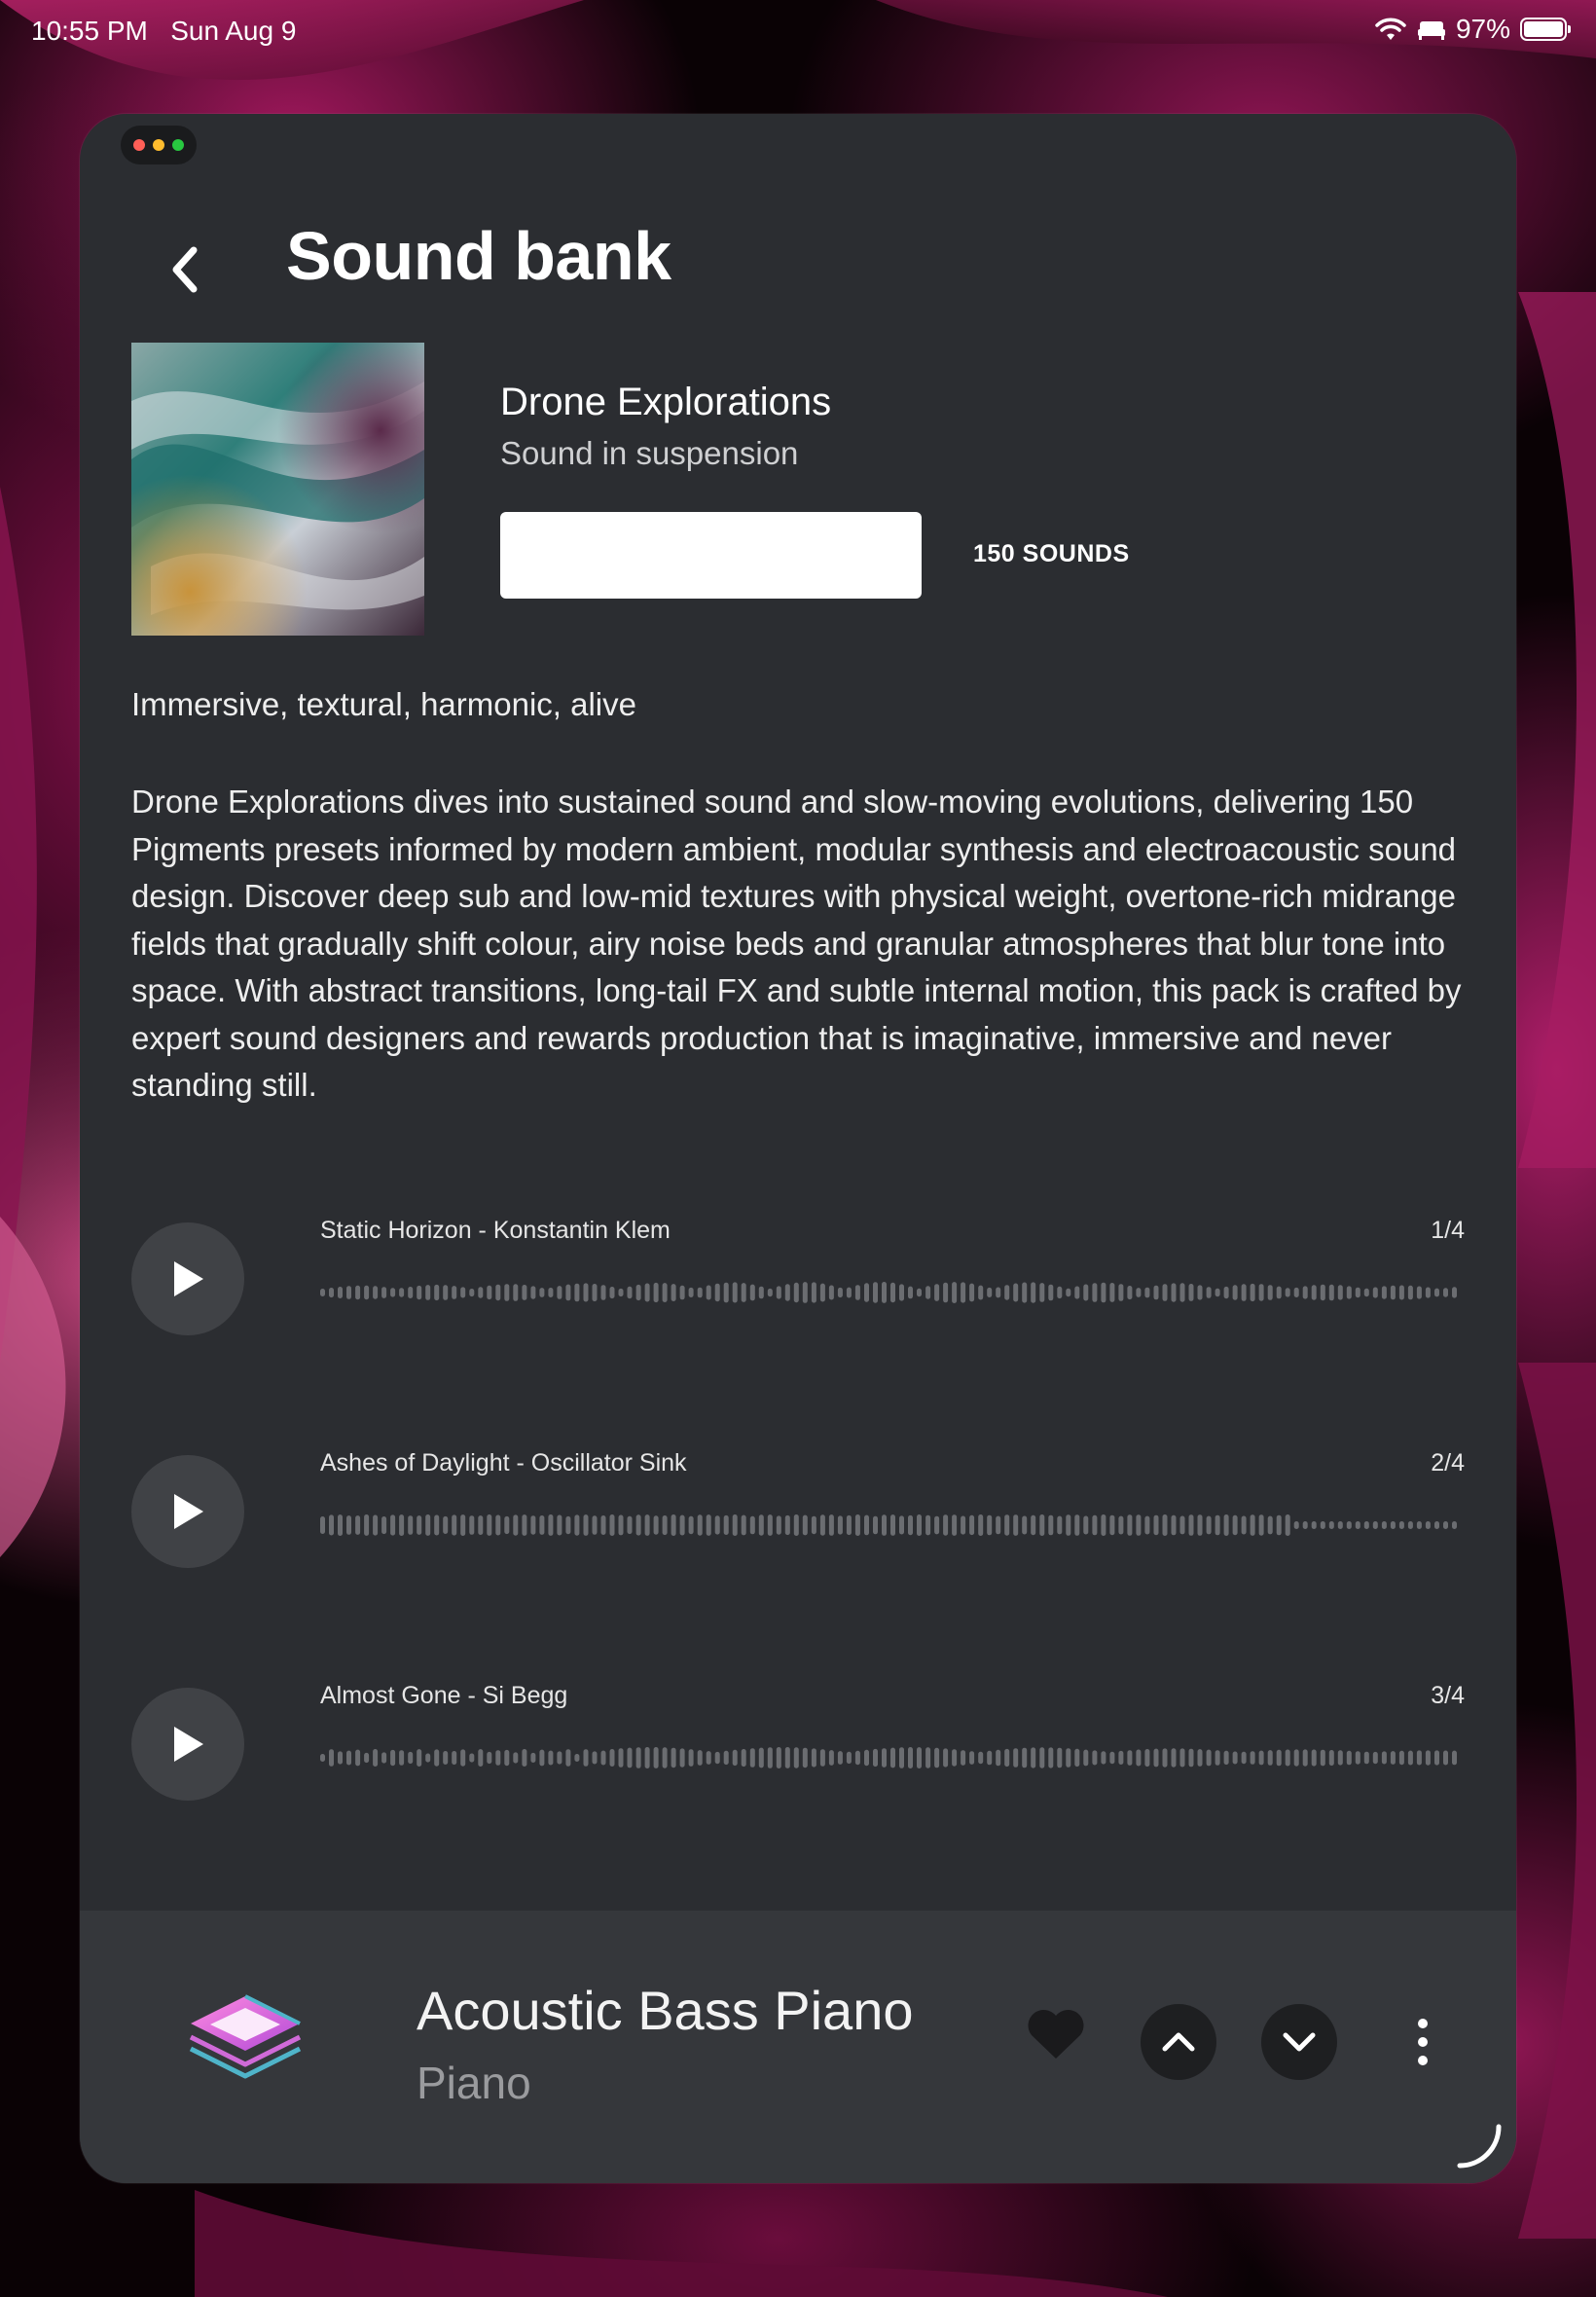  Describe the element at coordinates (139, 145) in the screenshot. I see `window-dot-red` at that location.